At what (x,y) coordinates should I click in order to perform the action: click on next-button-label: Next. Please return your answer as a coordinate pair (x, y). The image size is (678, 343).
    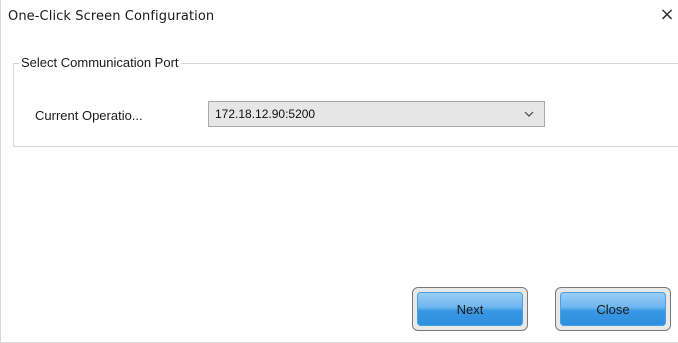
    Looking at the image, I should click on (470, 309).